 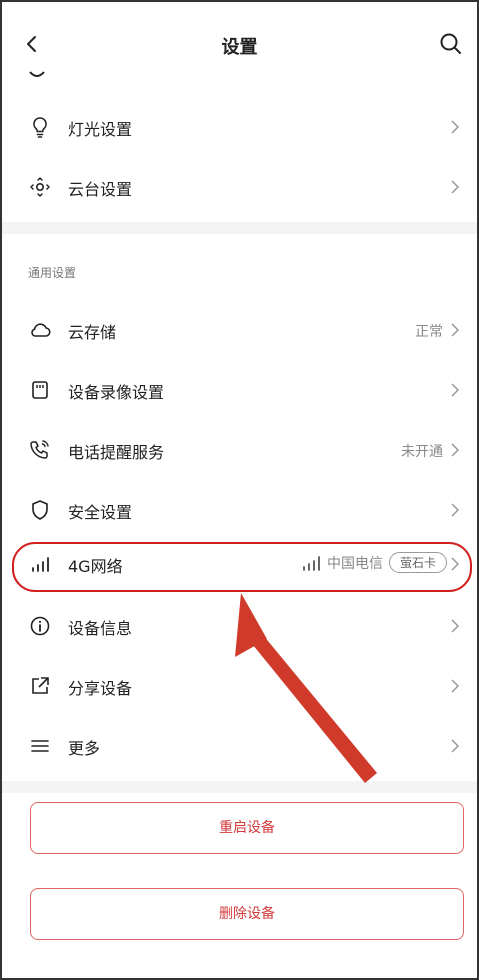 What do you see at coordinates (40, 330) in the screenshot?
I see `cloud-icon` at bounding box center [40, 330].